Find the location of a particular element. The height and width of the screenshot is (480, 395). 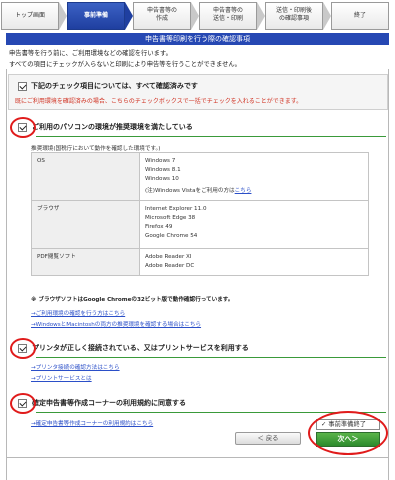

vista-link: こちら is located at coordinates (243, 191).